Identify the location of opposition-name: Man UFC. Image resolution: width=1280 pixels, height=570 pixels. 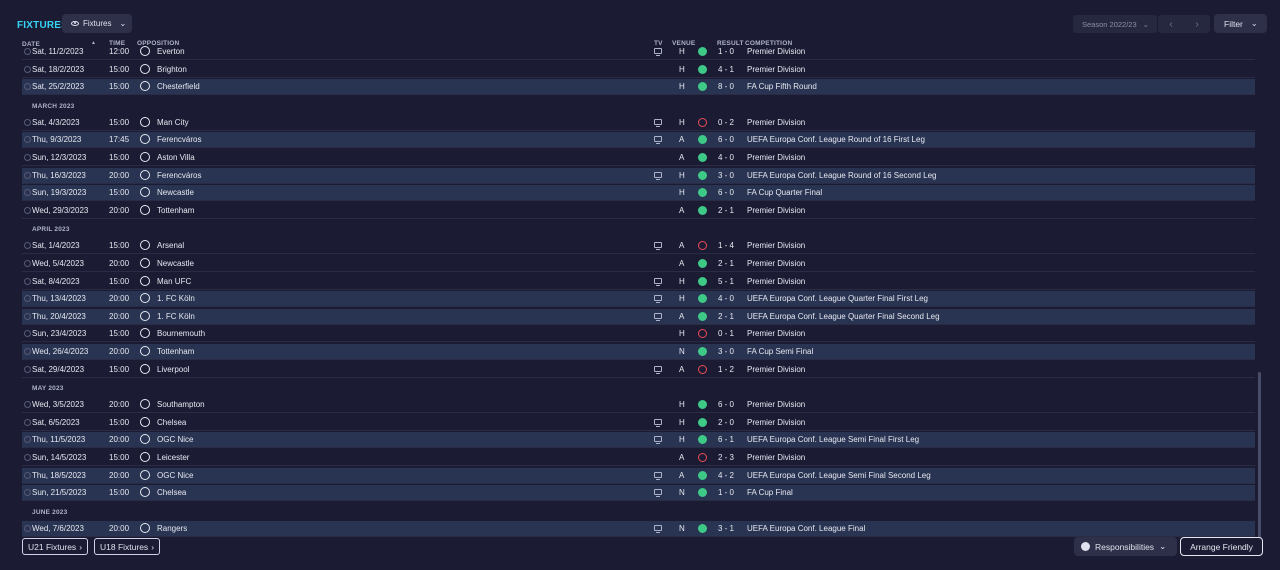
(174, 281).